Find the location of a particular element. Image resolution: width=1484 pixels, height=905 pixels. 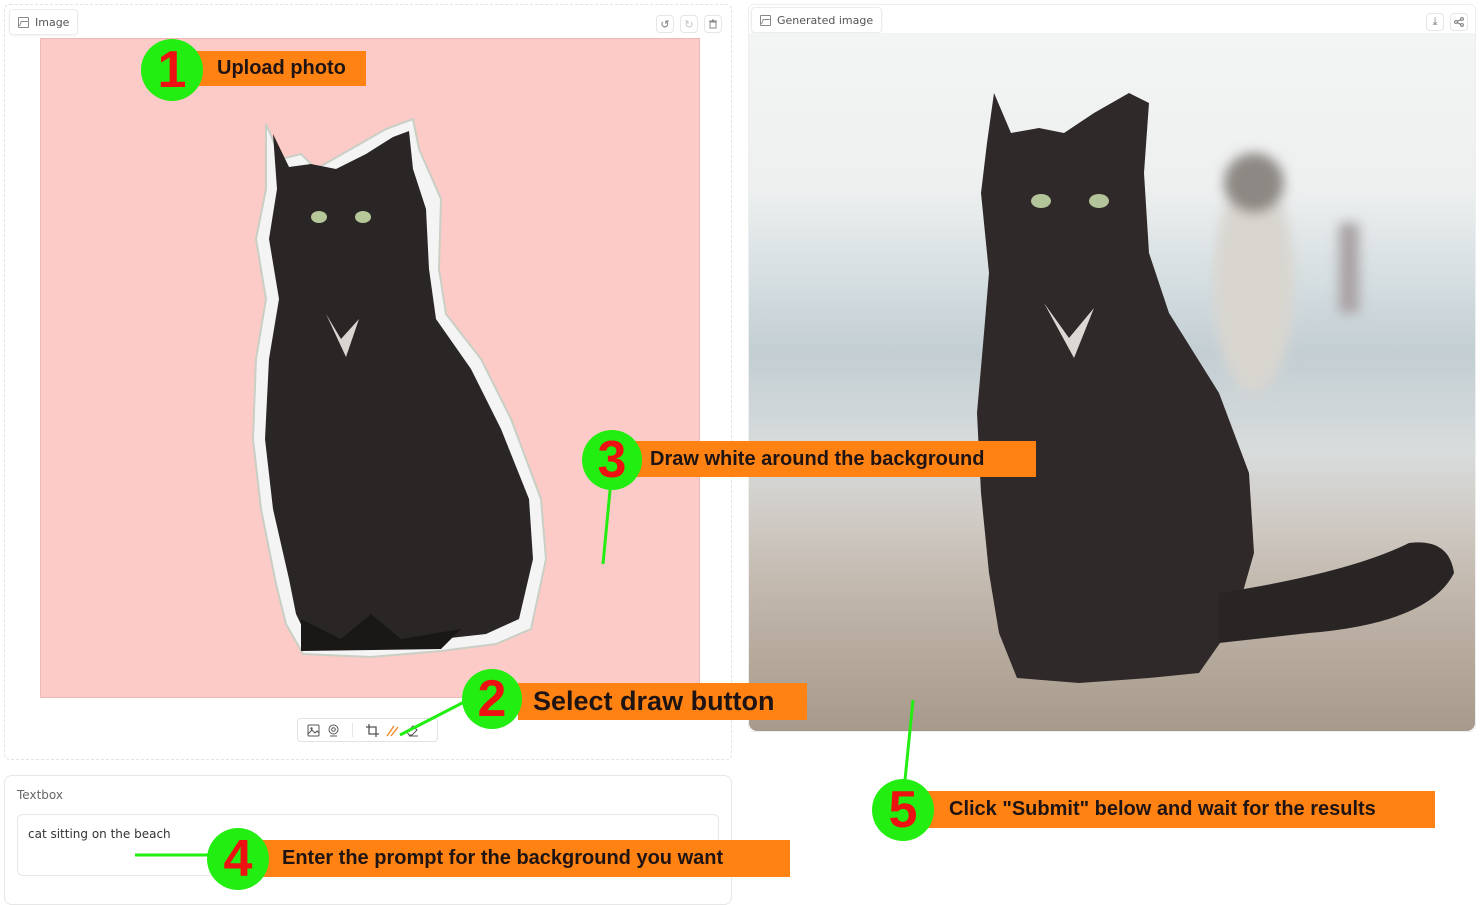

undo-icon: ↺ is located at coordinates (665, 24).